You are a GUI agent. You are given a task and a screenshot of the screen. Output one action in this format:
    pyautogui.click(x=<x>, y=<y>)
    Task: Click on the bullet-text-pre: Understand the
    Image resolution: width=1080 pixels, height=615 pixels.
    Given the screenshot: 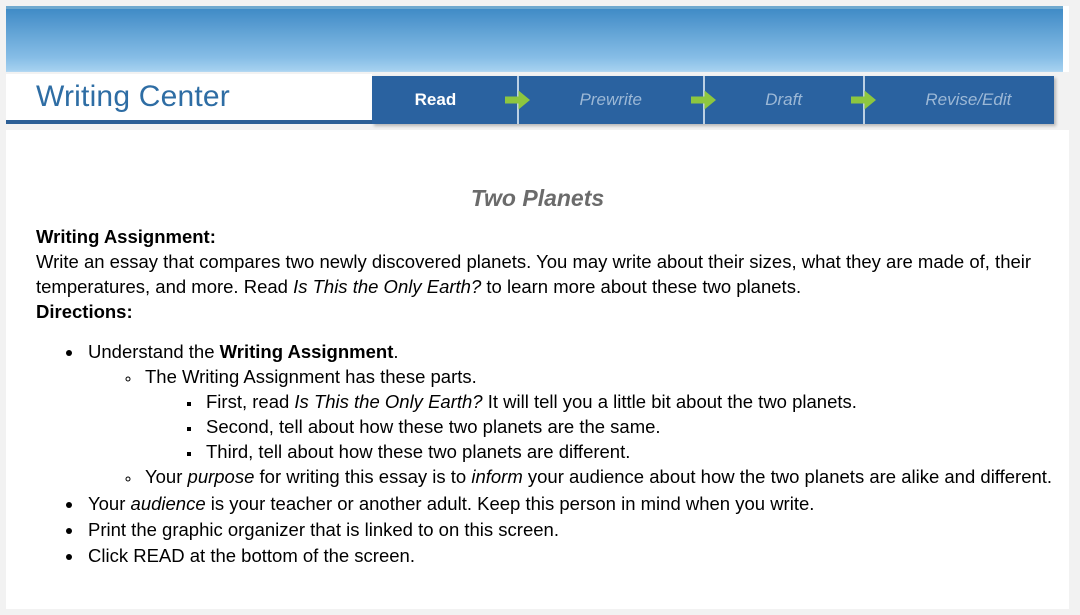 What is the action you would take?
    pyautogui.click(x=154, y=351)
    